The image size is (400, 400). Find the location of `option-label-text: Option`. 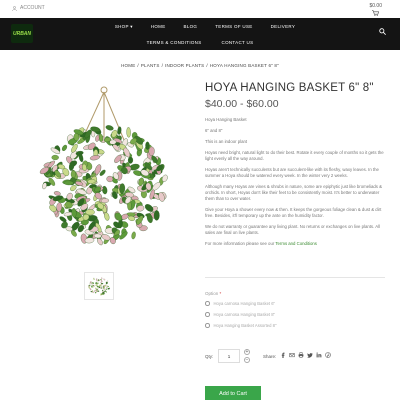

option-label-text: Option is located at coordinates (212, 293).